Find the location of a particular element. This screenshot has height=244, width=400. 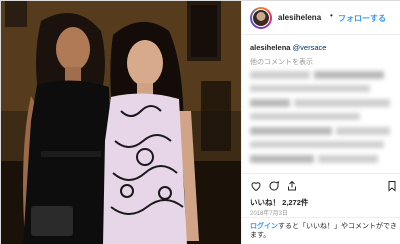

post-header: alesihelena • フォローする is located at coordinates (321, 18).